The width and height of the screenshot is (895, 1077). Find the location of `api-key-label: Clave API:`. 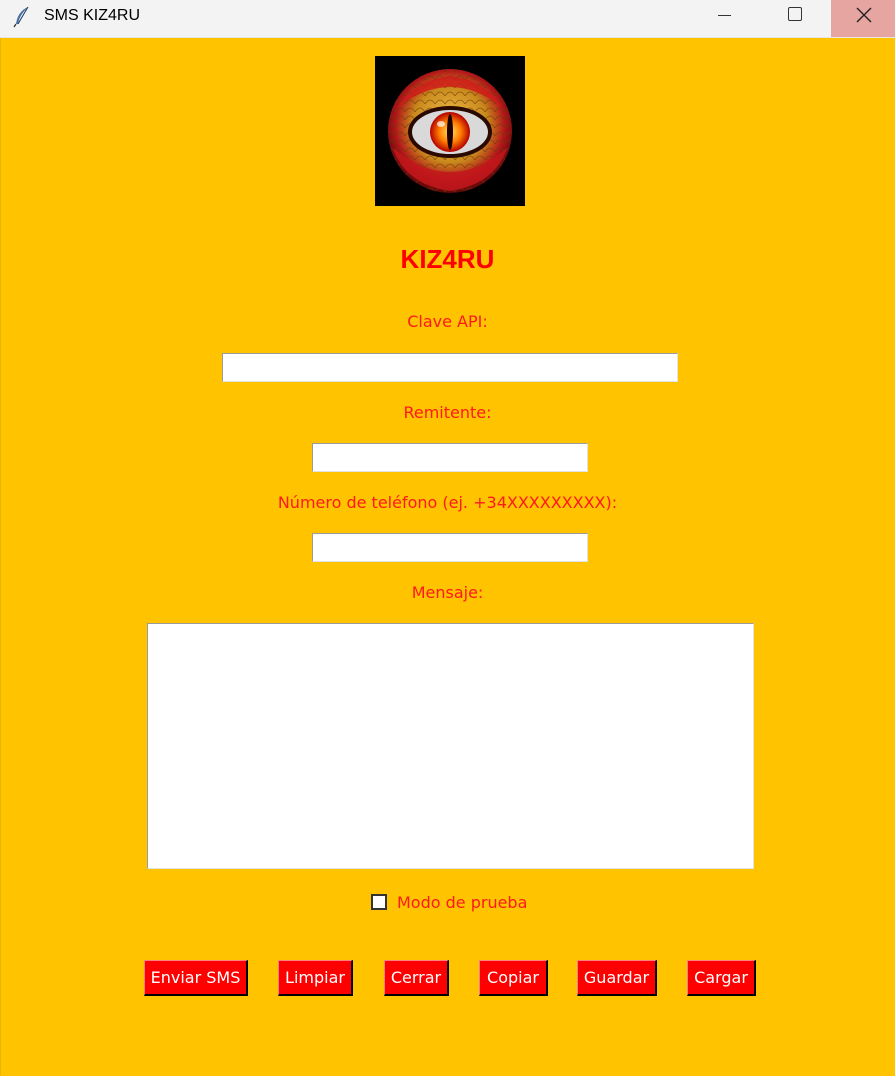

api-key-label: Clave API: is located at coordinates (447, 321).